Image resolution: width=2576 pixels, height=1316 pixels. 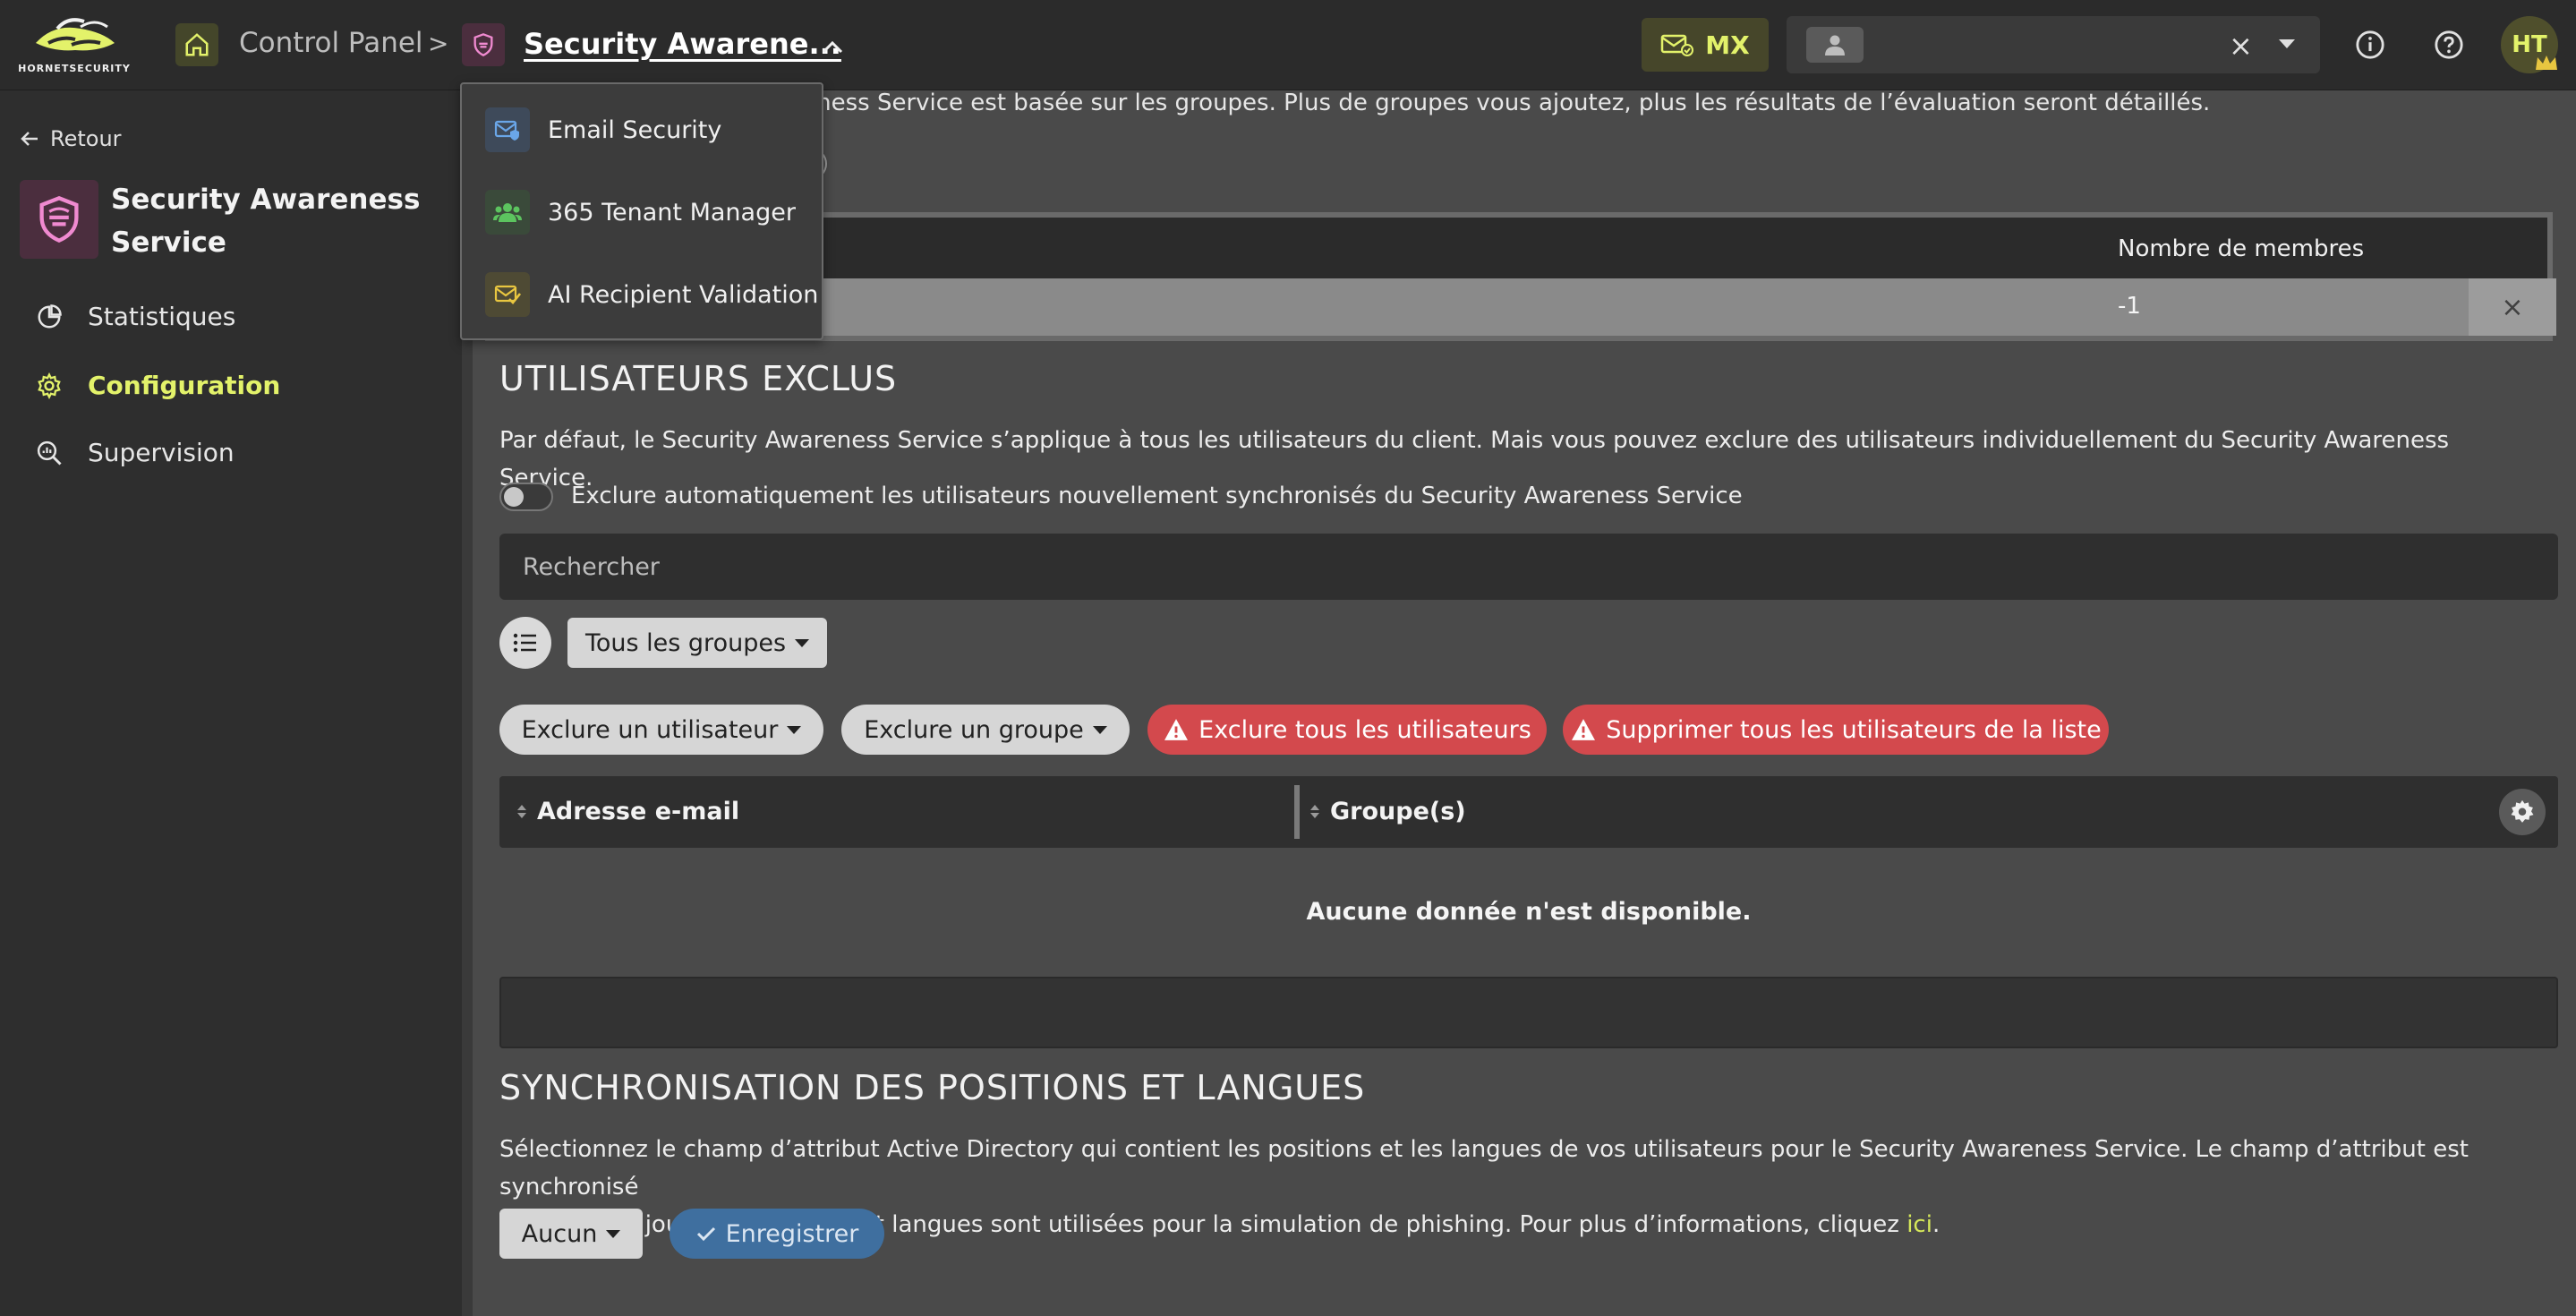 I want to click on more-info-link: ici, so click(x=1919, y=1224).